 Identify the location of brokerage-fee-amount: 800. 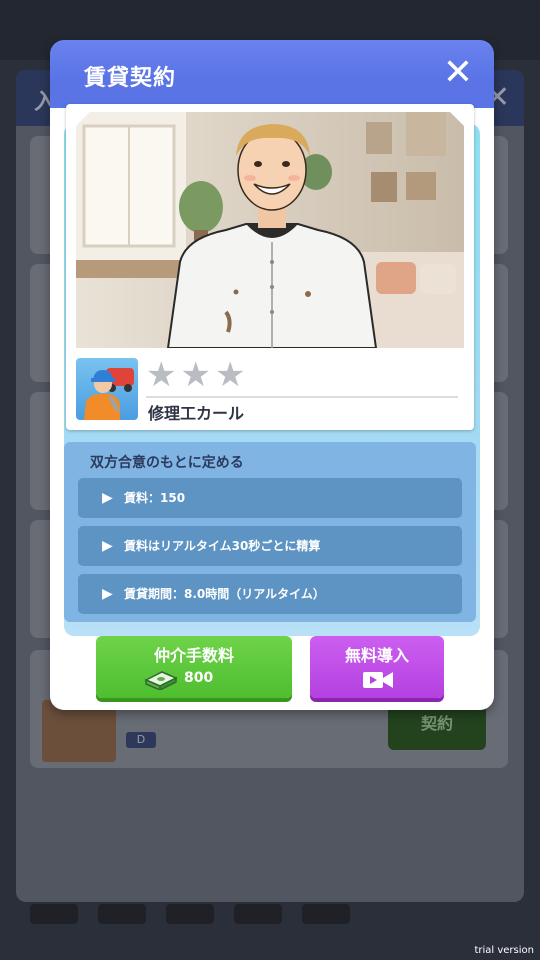
(199, 678).